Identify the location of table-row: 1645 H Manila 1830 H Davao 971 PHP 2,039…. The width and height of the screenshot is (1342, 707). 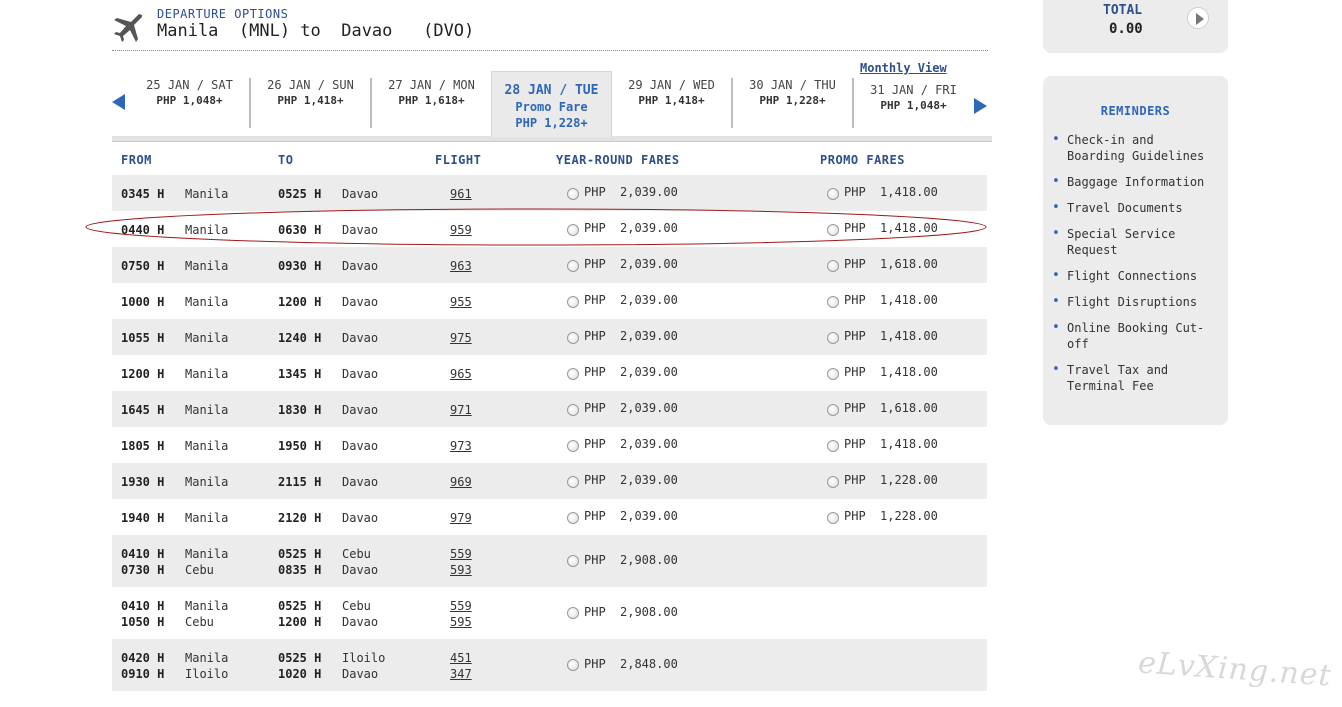
(549, 409).